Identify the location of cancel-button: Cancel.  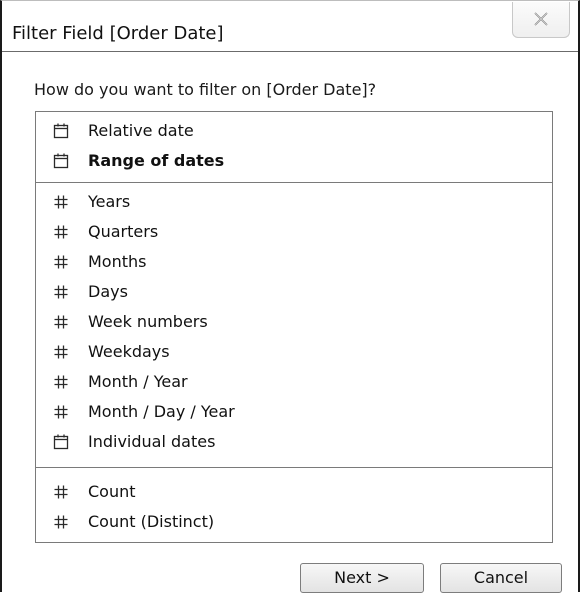
(501, 578).